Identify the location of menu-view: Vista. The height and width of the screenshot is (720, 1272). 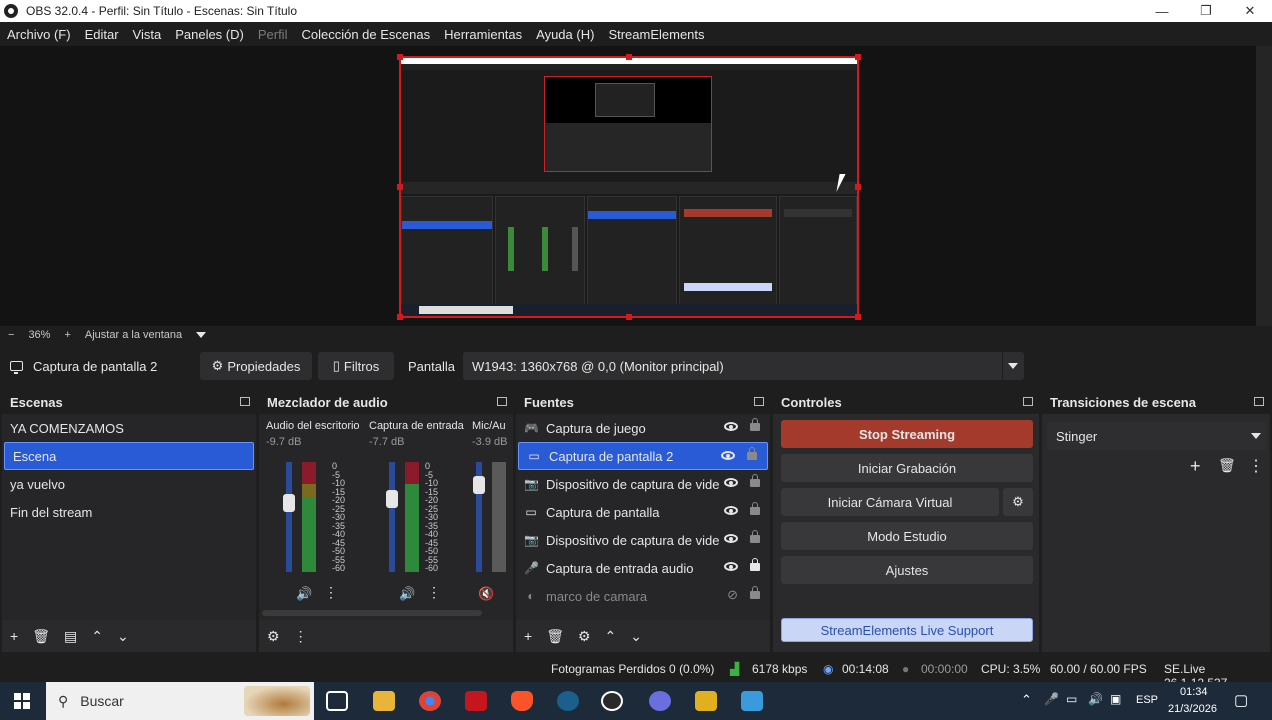
(147, 34).